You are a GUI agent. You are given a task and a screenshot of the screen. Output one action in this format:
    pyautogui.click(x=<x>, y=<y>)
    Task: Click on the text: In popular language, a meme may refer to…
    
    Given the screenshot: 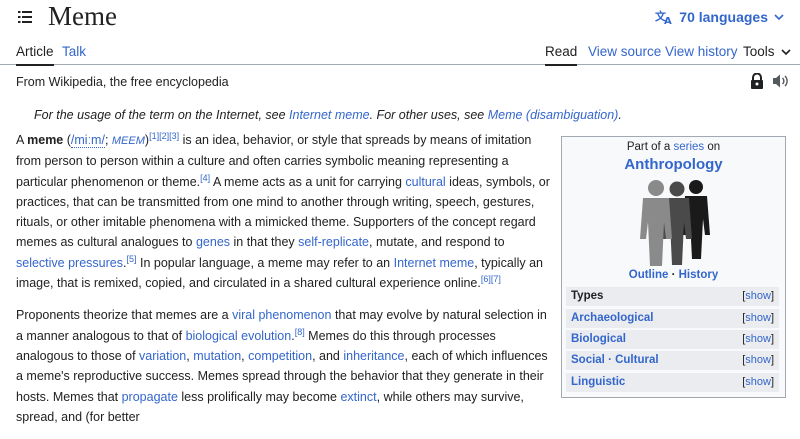 What is the action you would take?
    pyautogui.click(x=265, y=262)
    